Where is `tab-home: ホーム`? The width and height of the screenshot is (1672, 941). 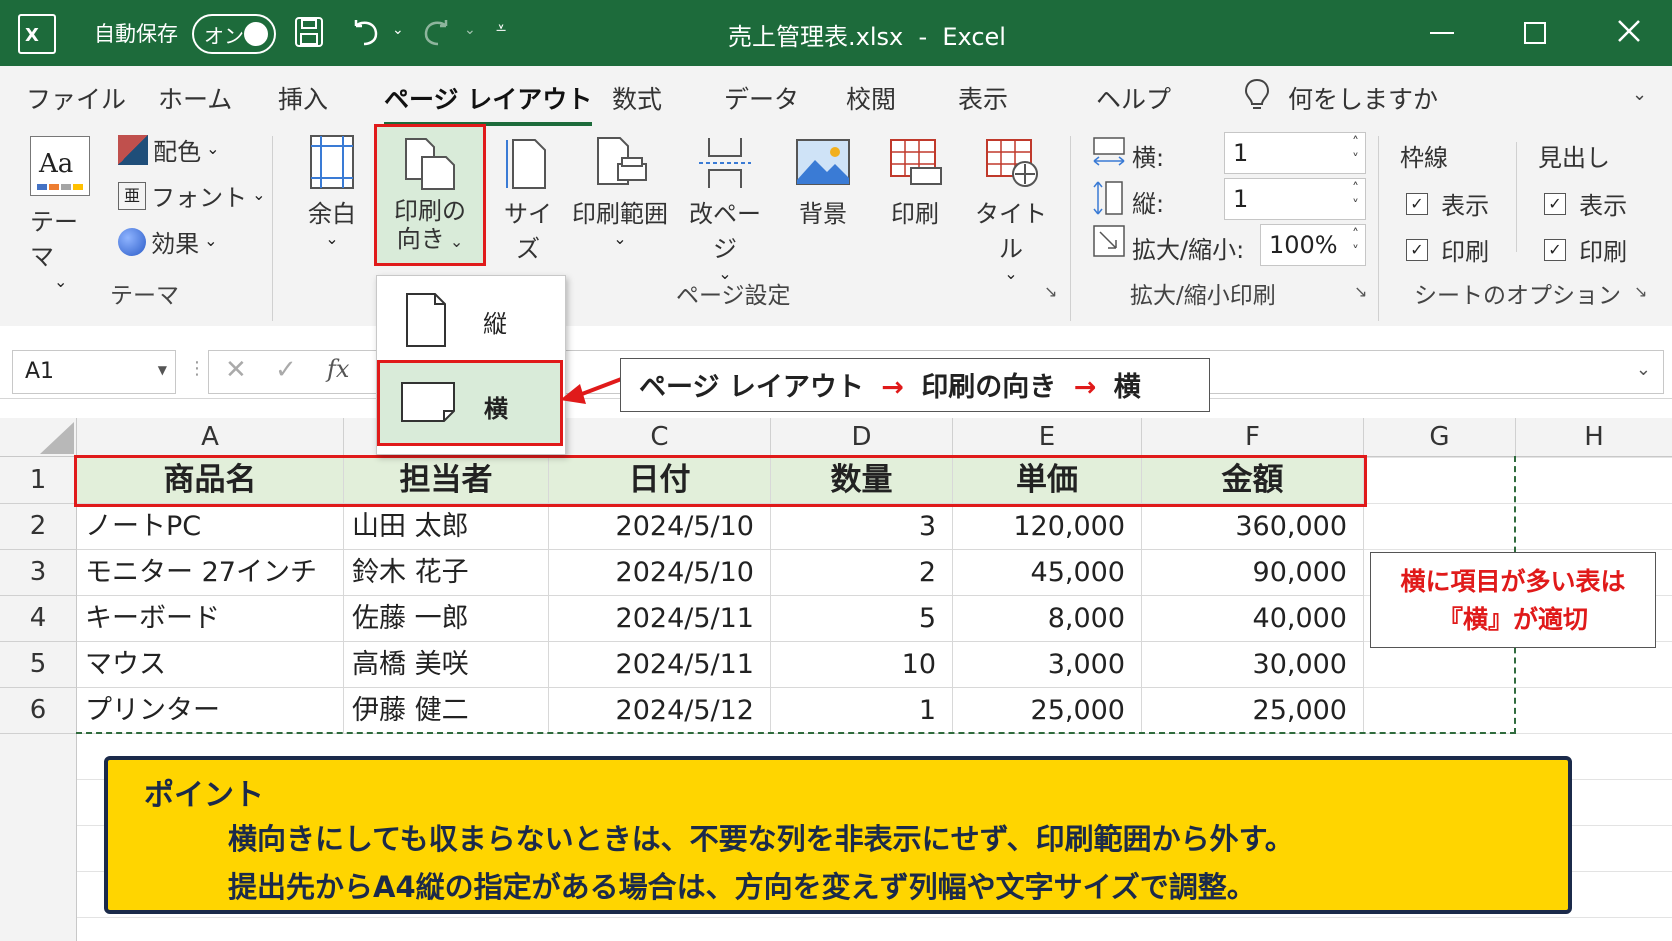 tab-home: ホーム is located at coordinates (195, 98).